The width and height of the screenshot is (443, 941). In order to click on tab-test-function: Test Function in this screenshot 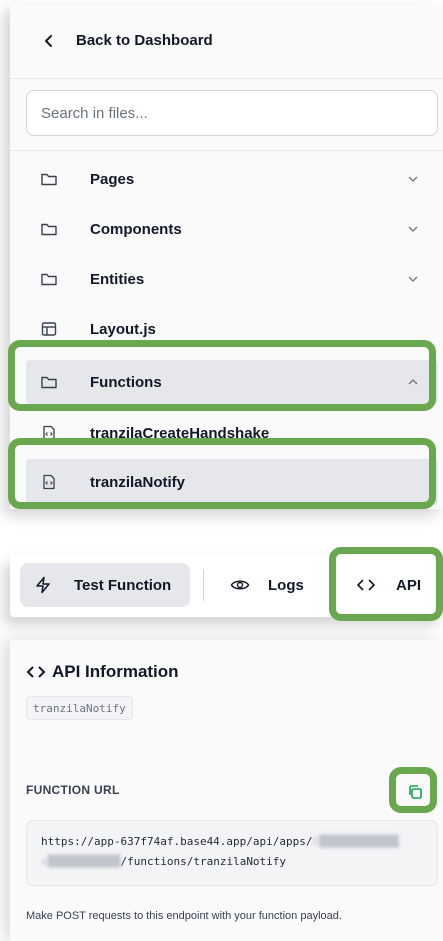, I will do `click(105, 585)`.